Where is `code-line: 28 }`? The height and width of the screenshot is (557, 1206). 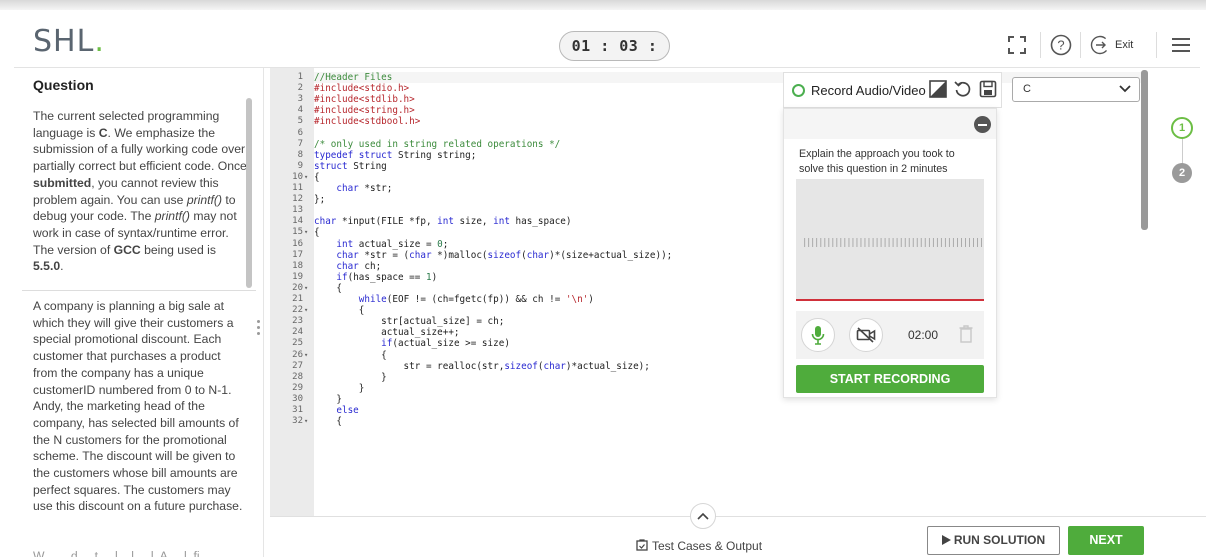
code-line: 28 } is located at coordinates (707, 377).